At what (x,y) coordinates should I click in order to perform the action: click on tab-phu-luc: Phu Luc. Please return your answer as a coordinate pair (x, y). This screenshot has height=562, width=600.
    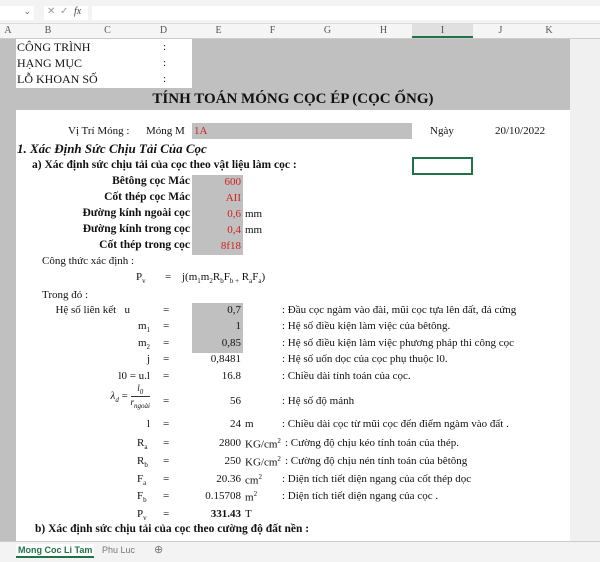
    Looking at the image, I should click on (118, 550).